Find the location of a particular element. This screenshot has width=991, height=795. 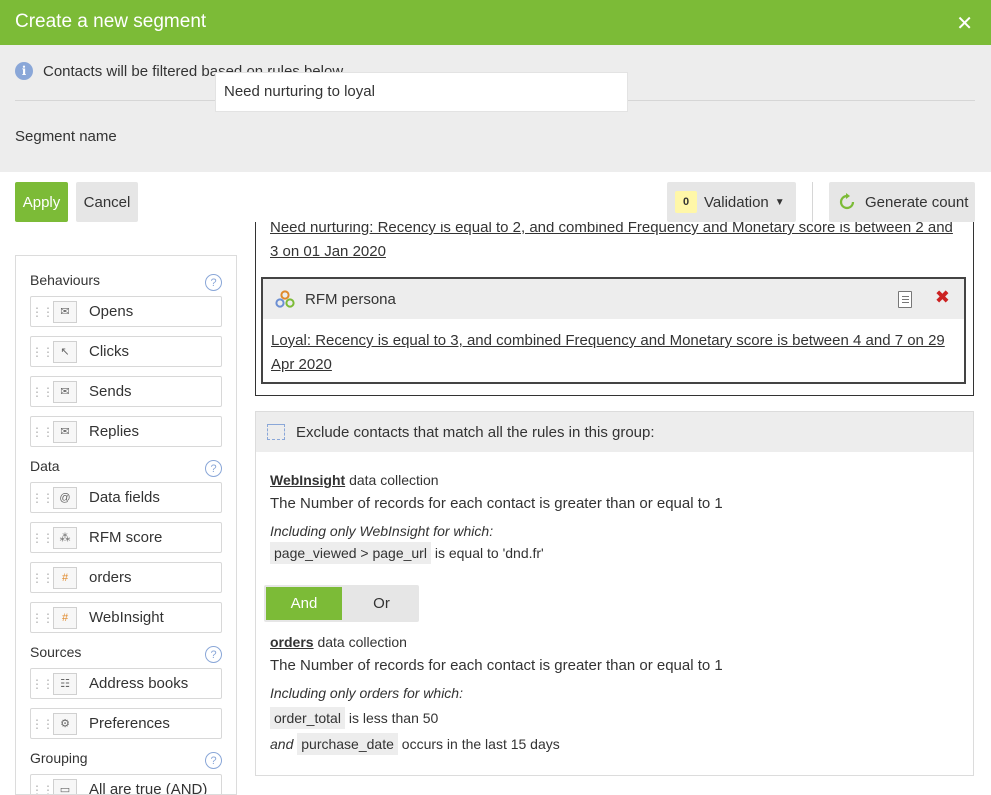

rfm-icon: ⁂ is located at coordinates (65, 538).